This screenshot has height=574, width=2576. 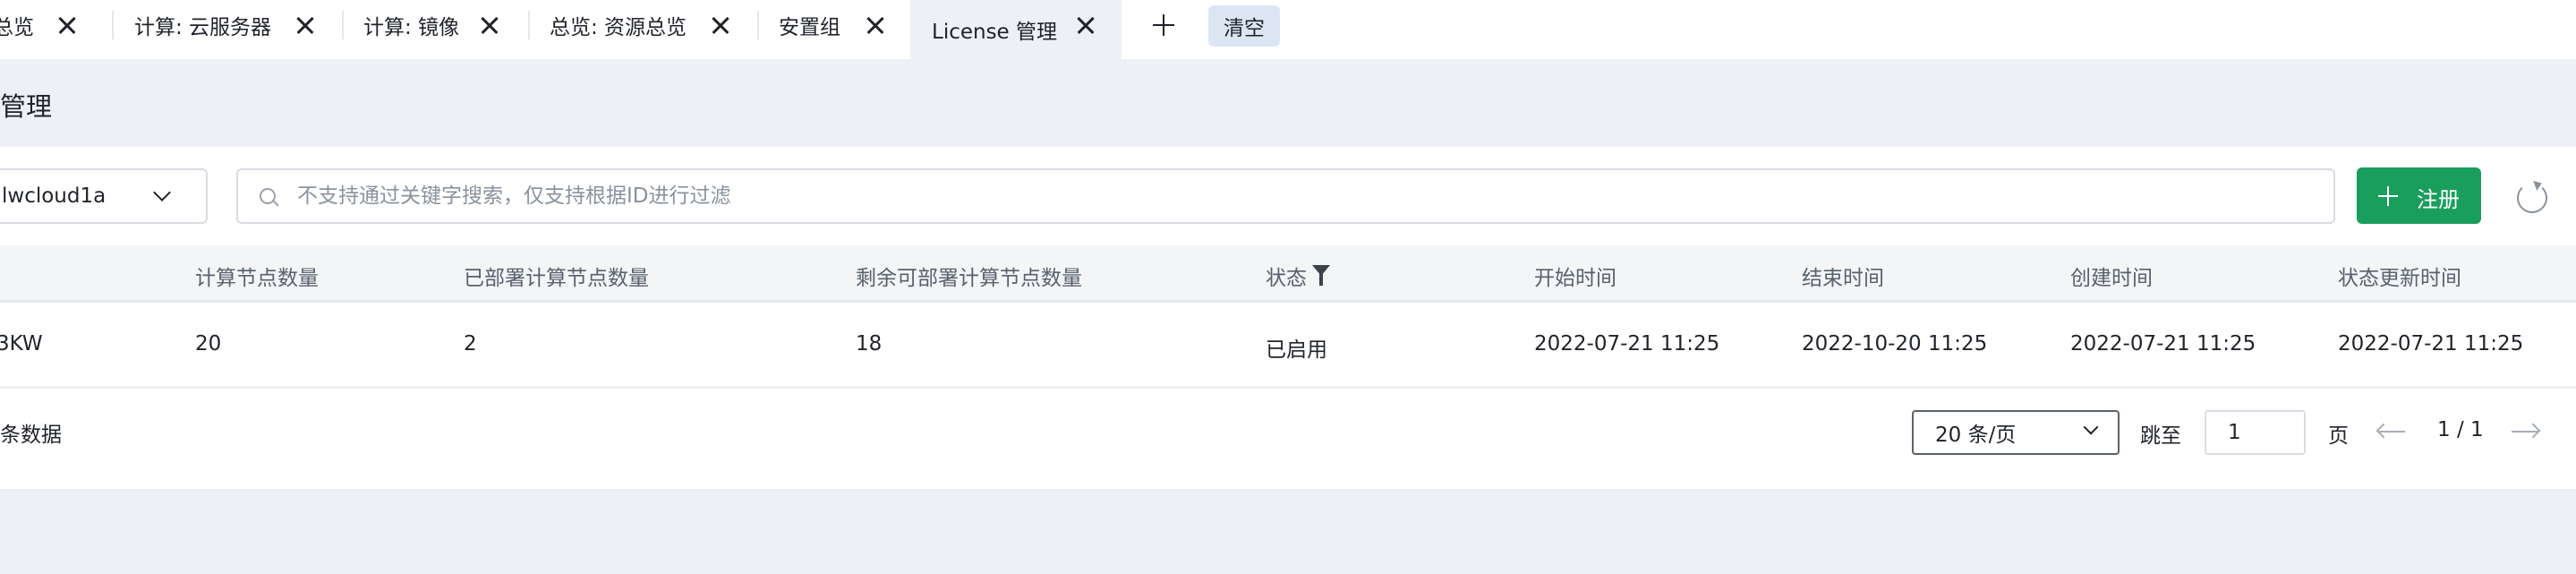 What do you see at coordinates (31, 435) in the screenshot?
I see `total-count-text: 条数据` at bounding box center [31, 435].